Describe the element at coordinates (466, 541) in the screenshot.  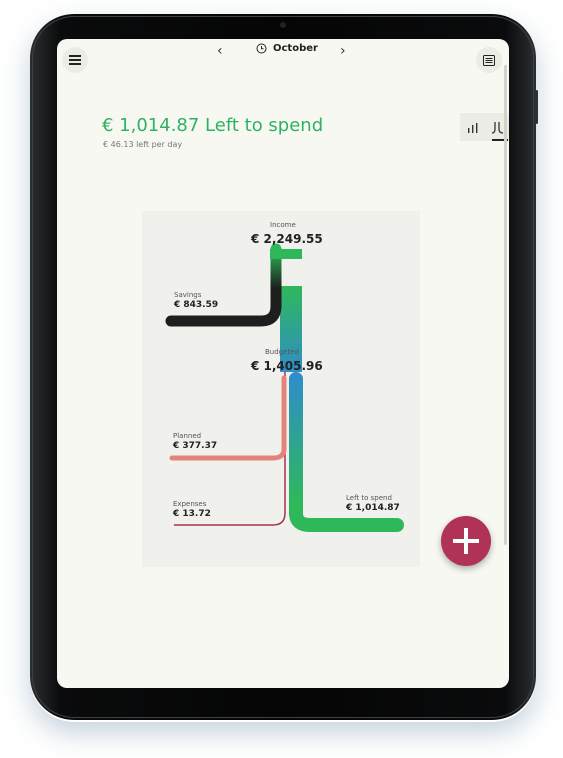
I see `add-transaction-button` at that location.